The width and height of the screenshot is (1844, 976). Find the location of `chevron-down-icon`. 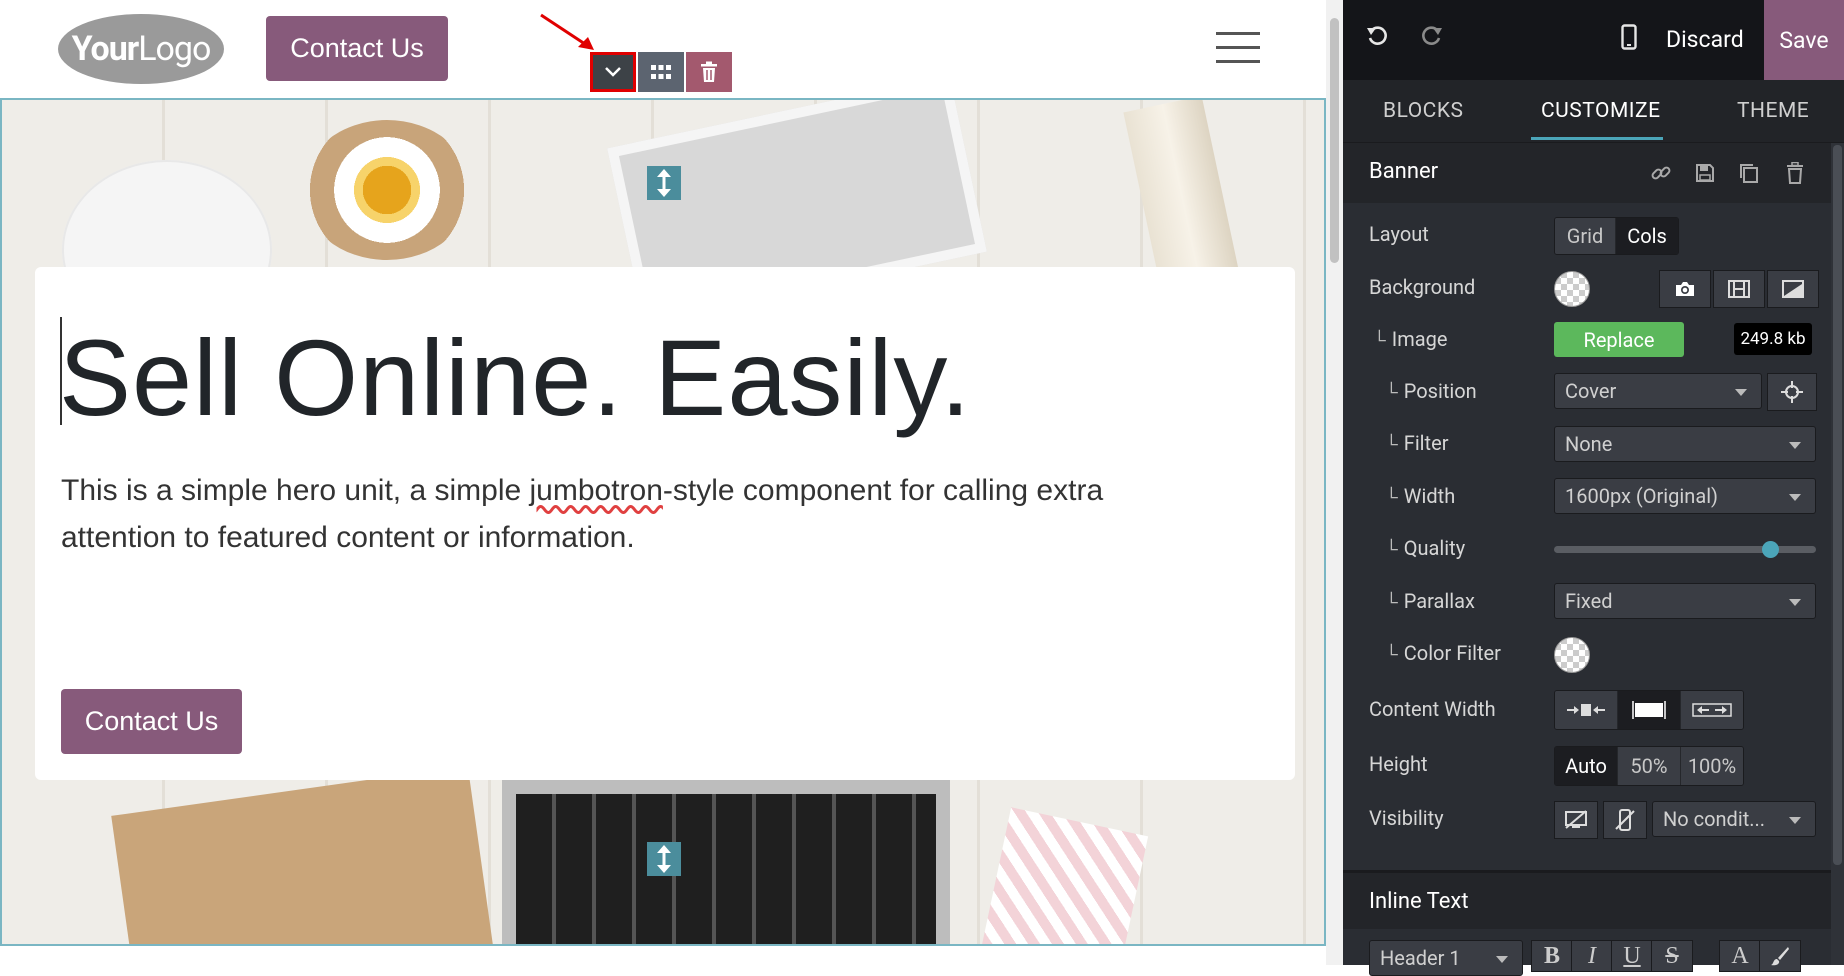

chevron-down-icon is located at coordinates (1795, 497).